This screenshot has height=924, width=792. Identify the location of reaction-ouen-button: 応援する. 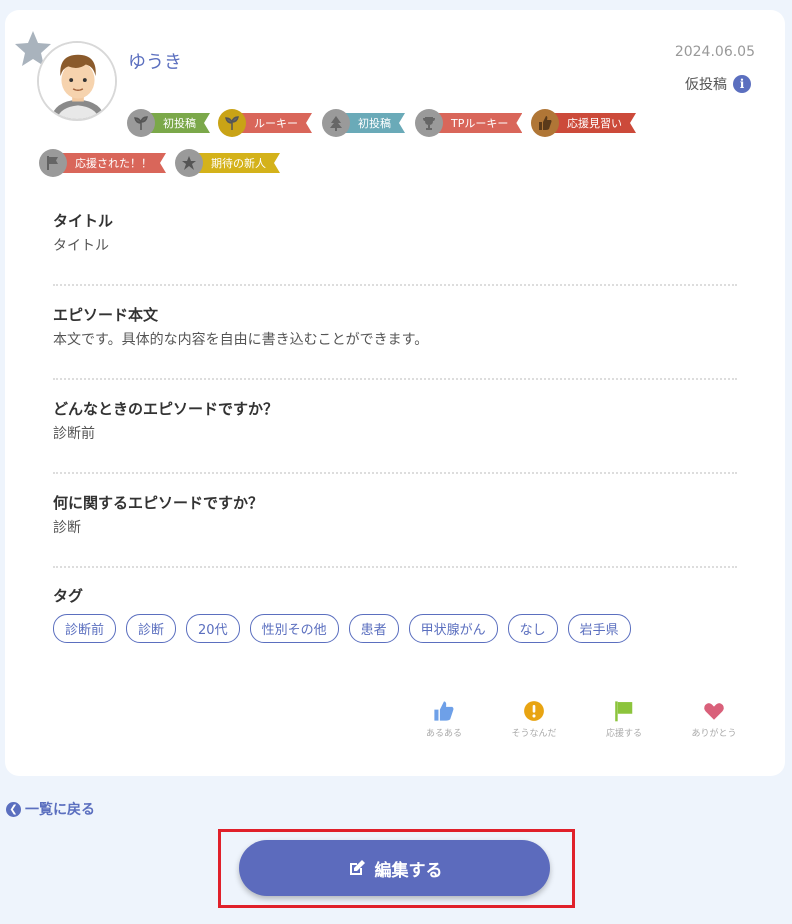
(624, 719).